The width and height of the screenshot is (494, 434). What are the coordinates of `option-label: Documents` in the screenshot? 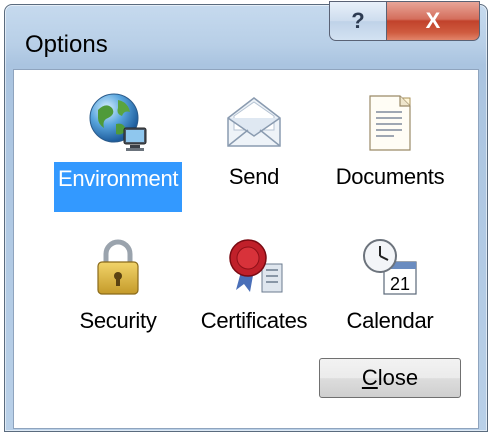 It's located at (390, 176).